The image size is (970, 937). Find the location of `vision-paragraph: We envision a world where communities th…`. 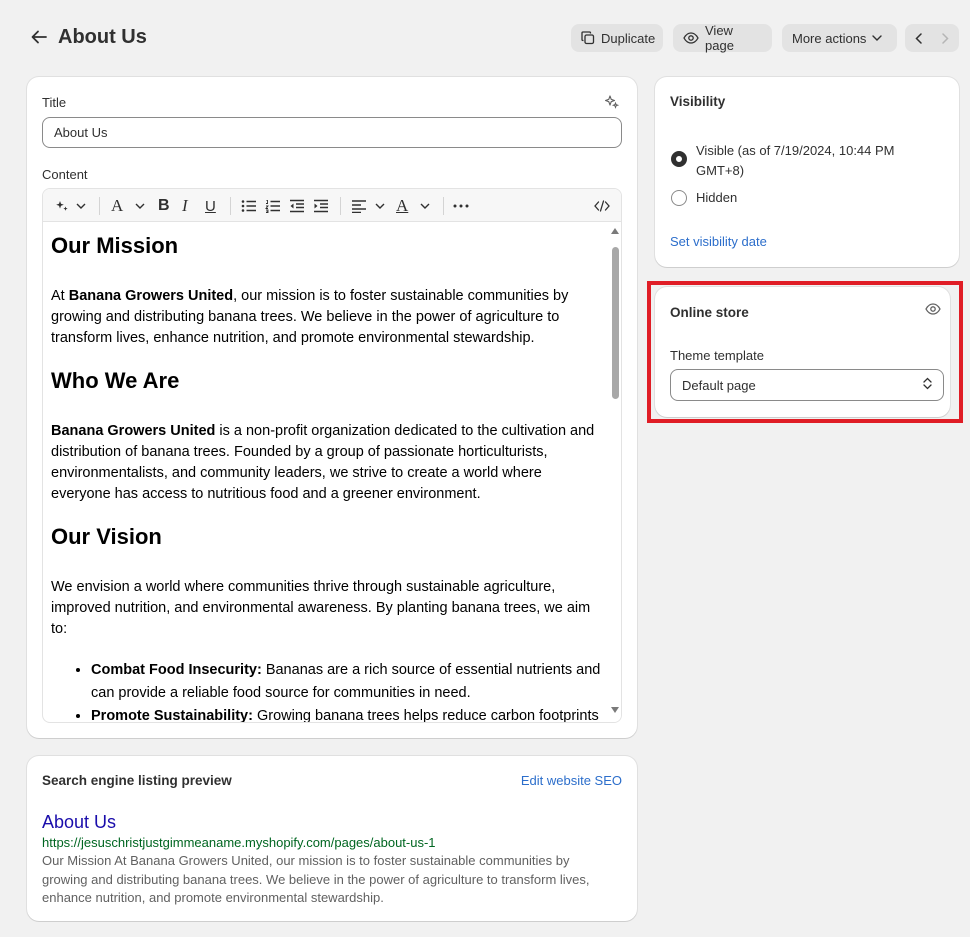

vision-paragraph: We envision a world where communities th… is located at coordinates (321, 608).